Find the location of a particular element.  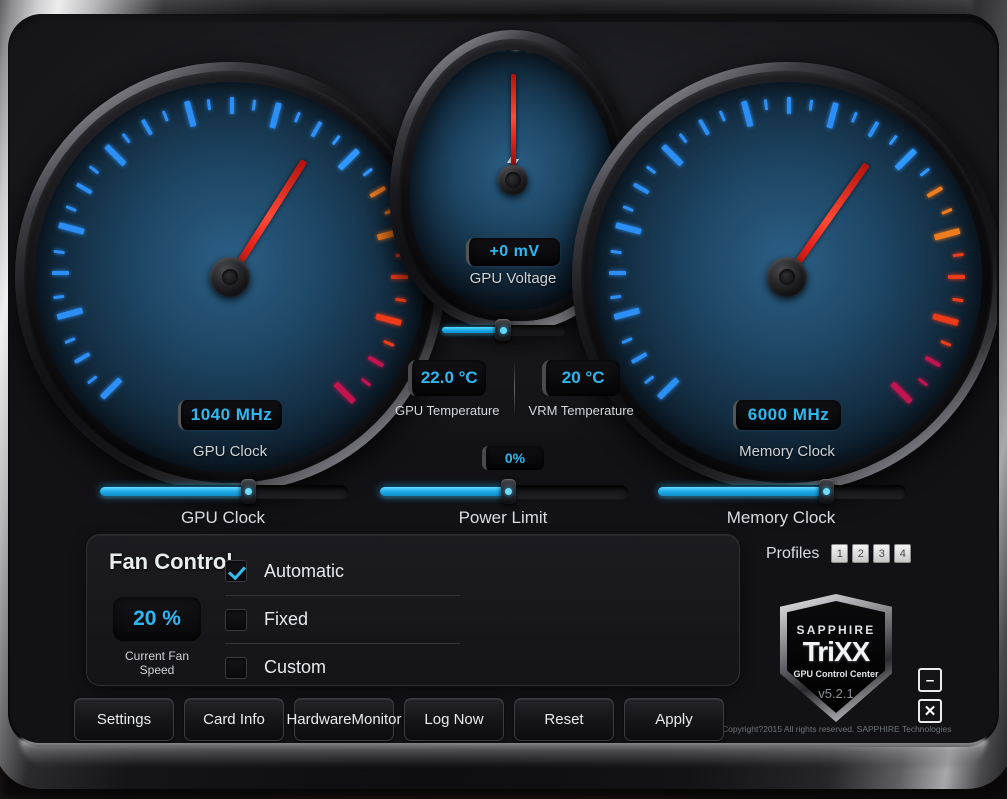

logo-subtitle-text: GPU Control Center is located at coordinates (836, 674).